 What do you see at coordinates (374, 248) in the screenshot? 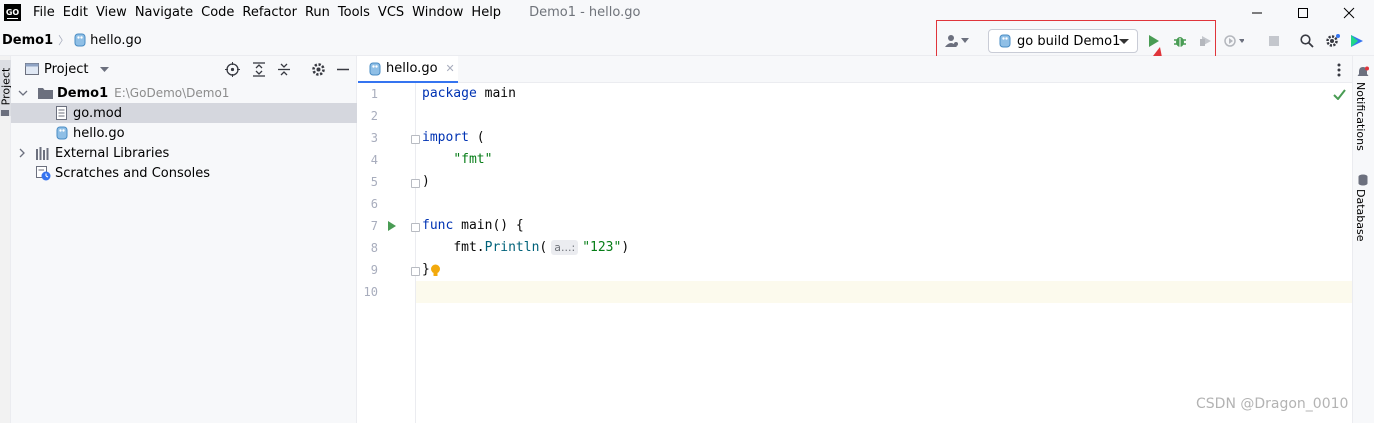
I see `line-number: 8` at bounding box center [374, 248].